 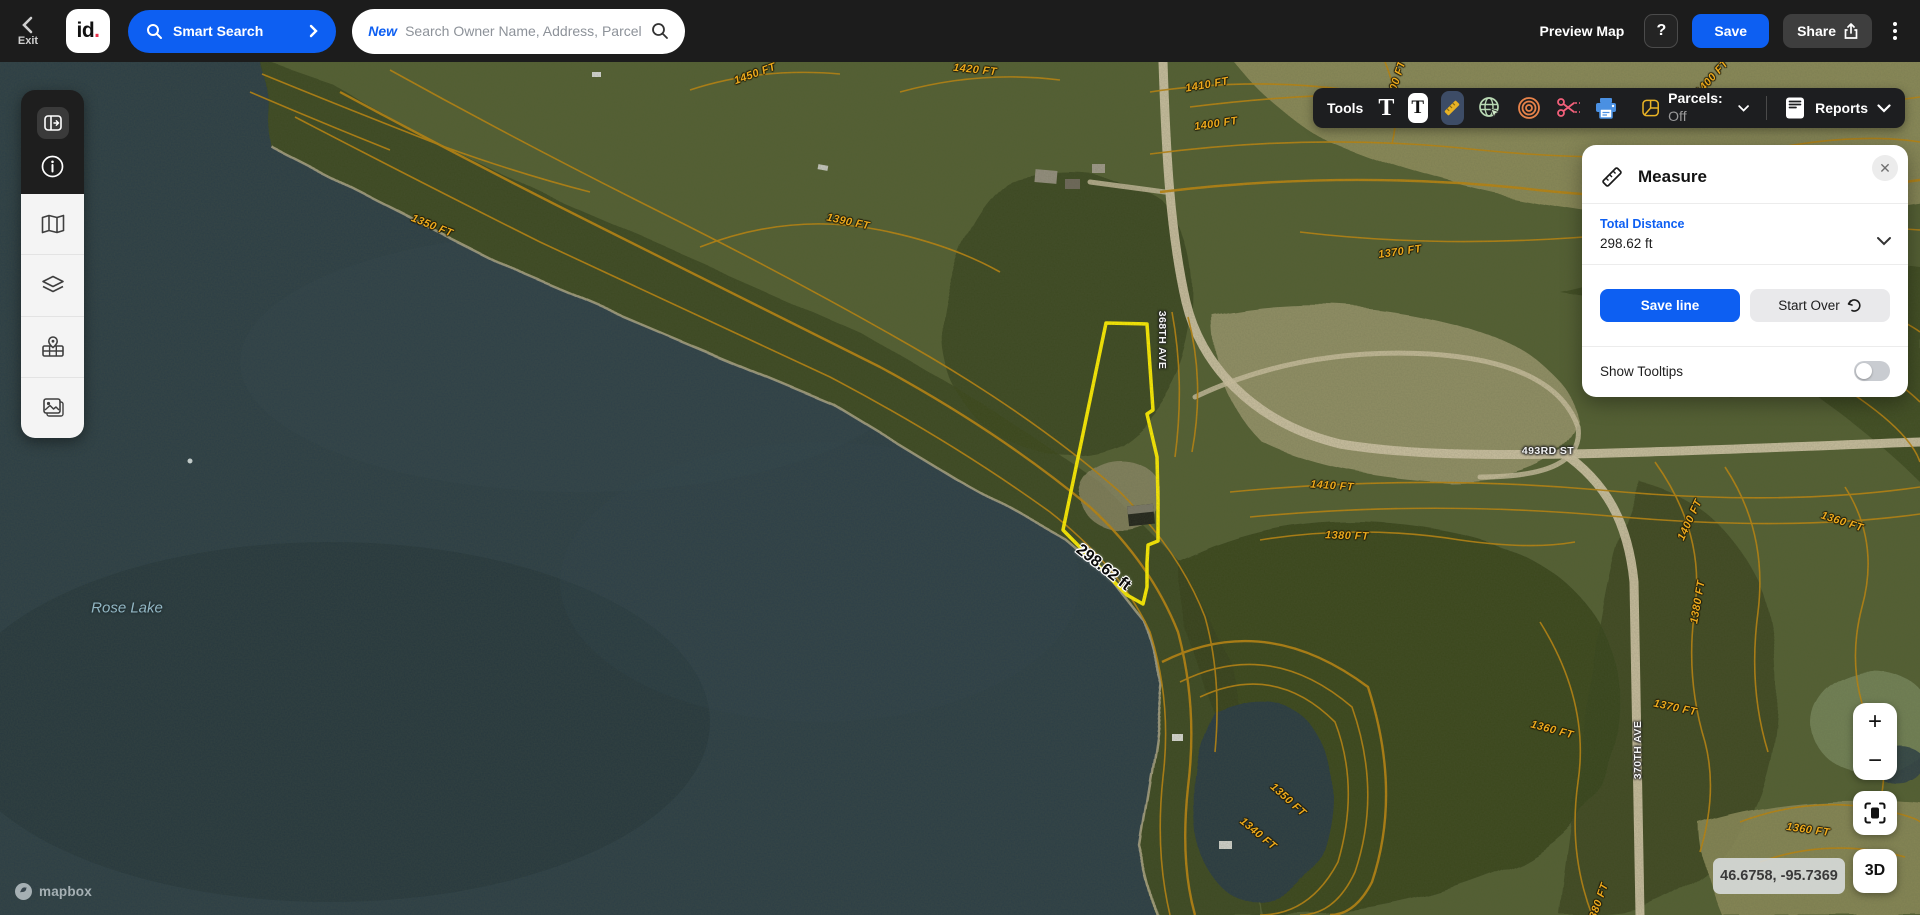 What do you see at coordinates (1695, 108) in the screenshot?
I see `parcels-dropdown: Parcels: Off` at bounding box center [1695, 108].